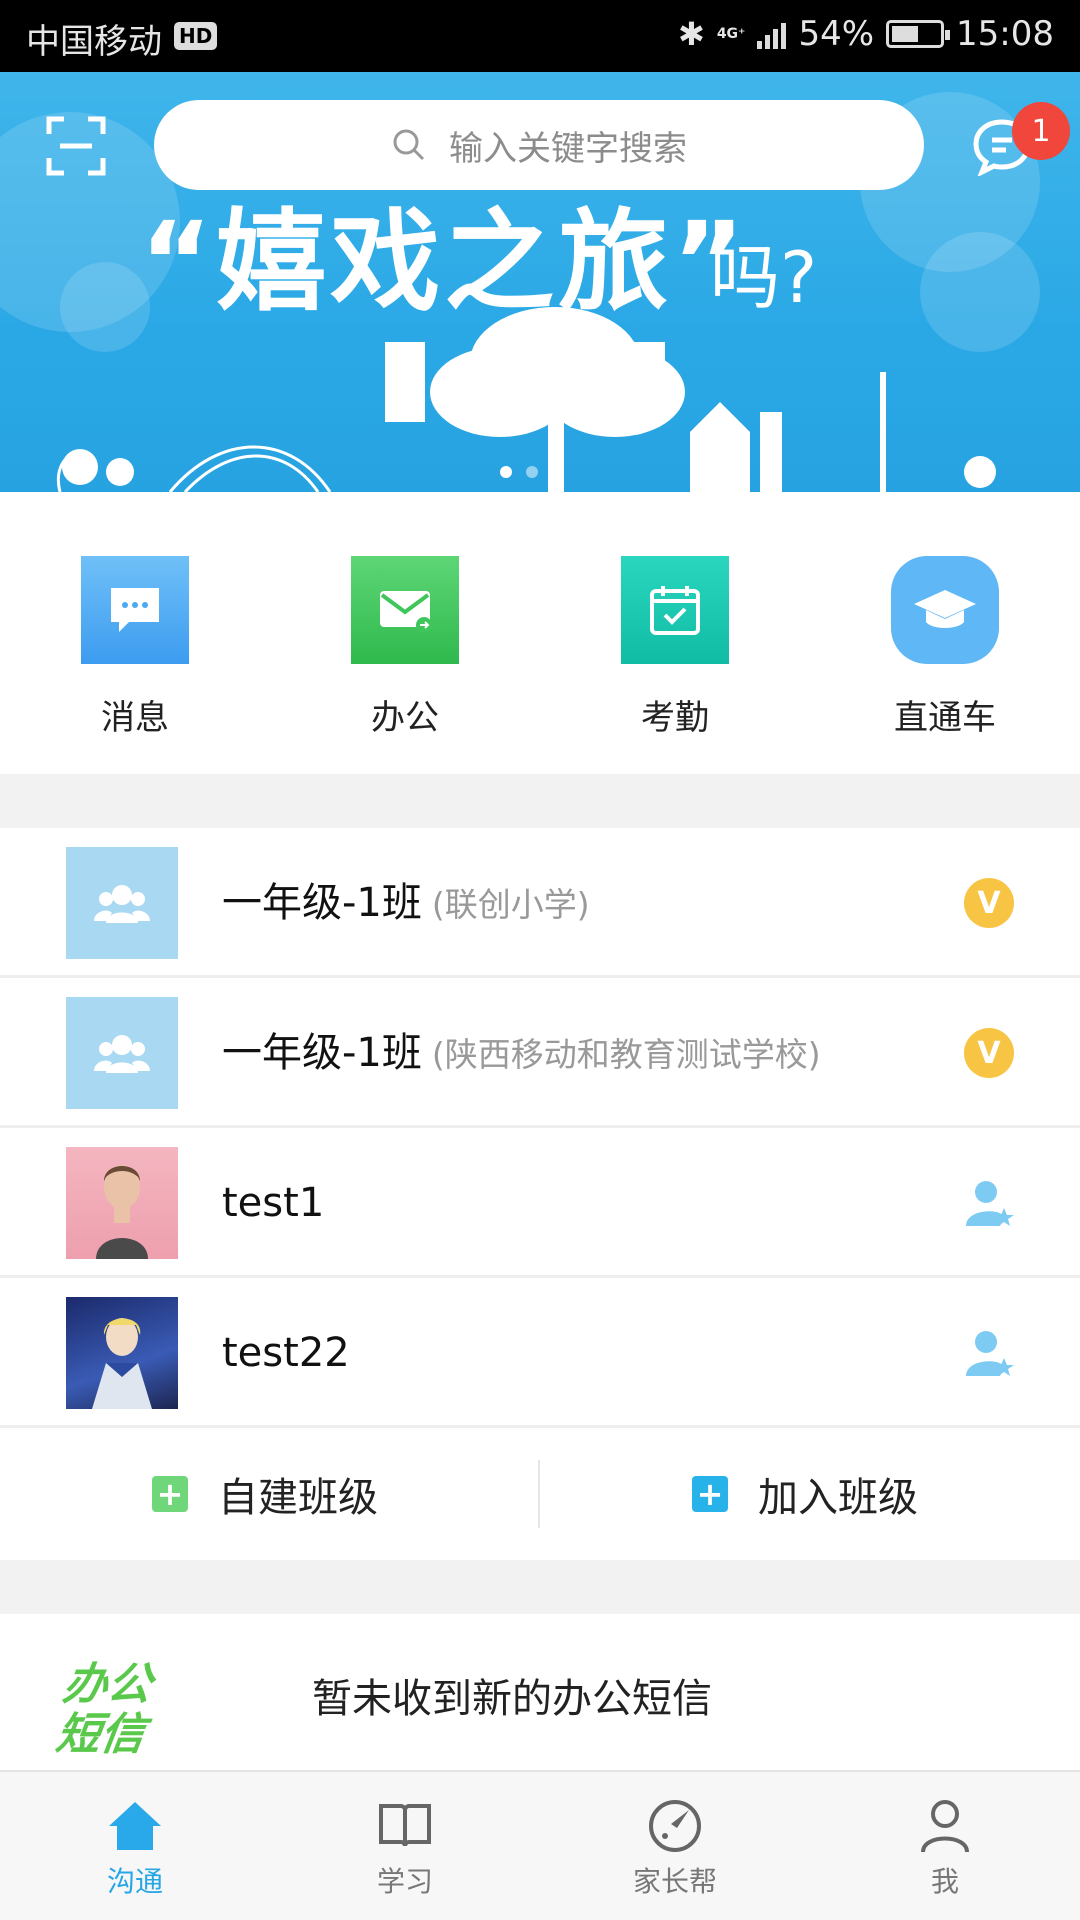 This screenshot has height=1920, width=1080. I want to click on scan-icon, so click(76, 146).